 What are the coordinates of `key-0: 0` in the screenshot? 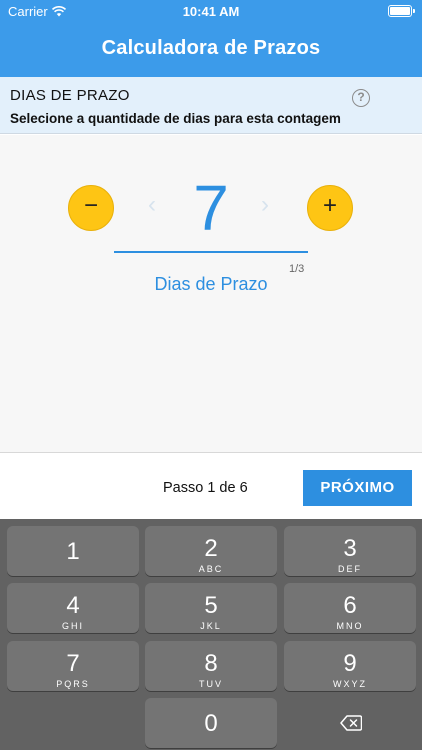 It's located at (211, 723).